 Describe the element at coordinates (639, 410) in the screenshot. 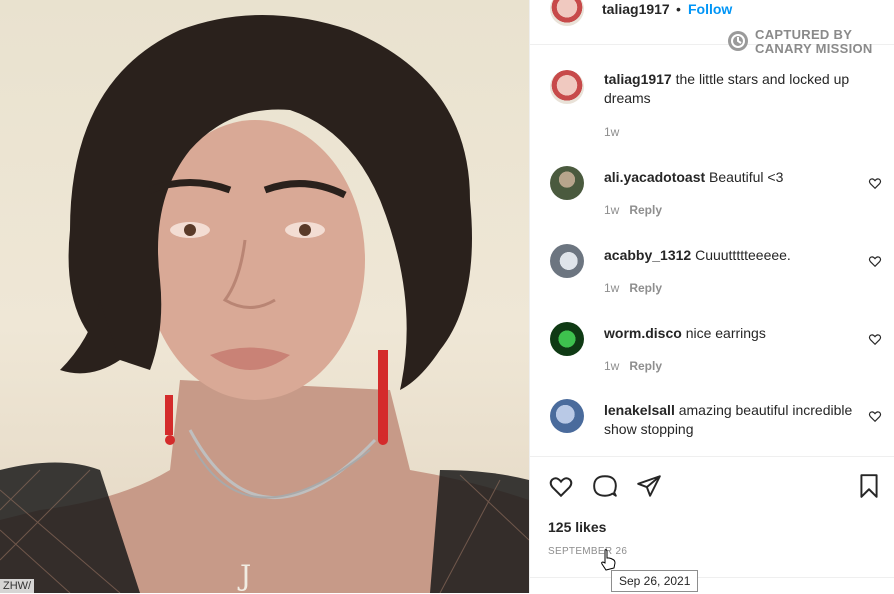

I see `comment-username: lenakelsall` at that location.